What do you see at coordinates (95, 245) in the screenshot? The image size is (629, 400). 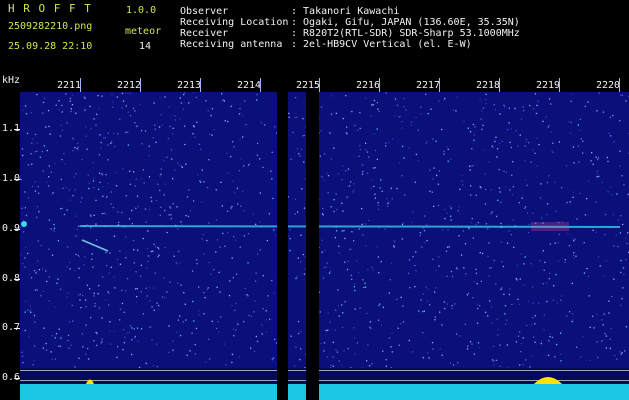 I see `meteor-echo` at bounding box center [95, 245].